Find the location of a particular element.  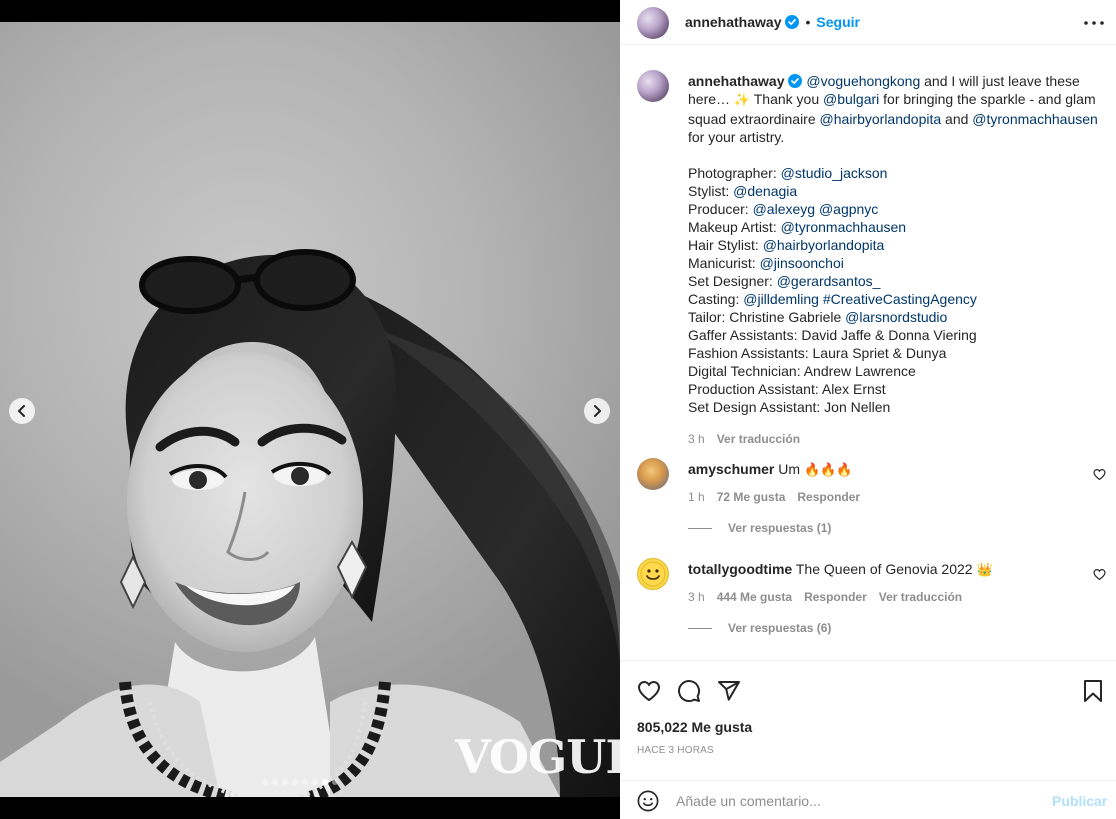

credit-label: Casting: is located at coordinates (716, 299).